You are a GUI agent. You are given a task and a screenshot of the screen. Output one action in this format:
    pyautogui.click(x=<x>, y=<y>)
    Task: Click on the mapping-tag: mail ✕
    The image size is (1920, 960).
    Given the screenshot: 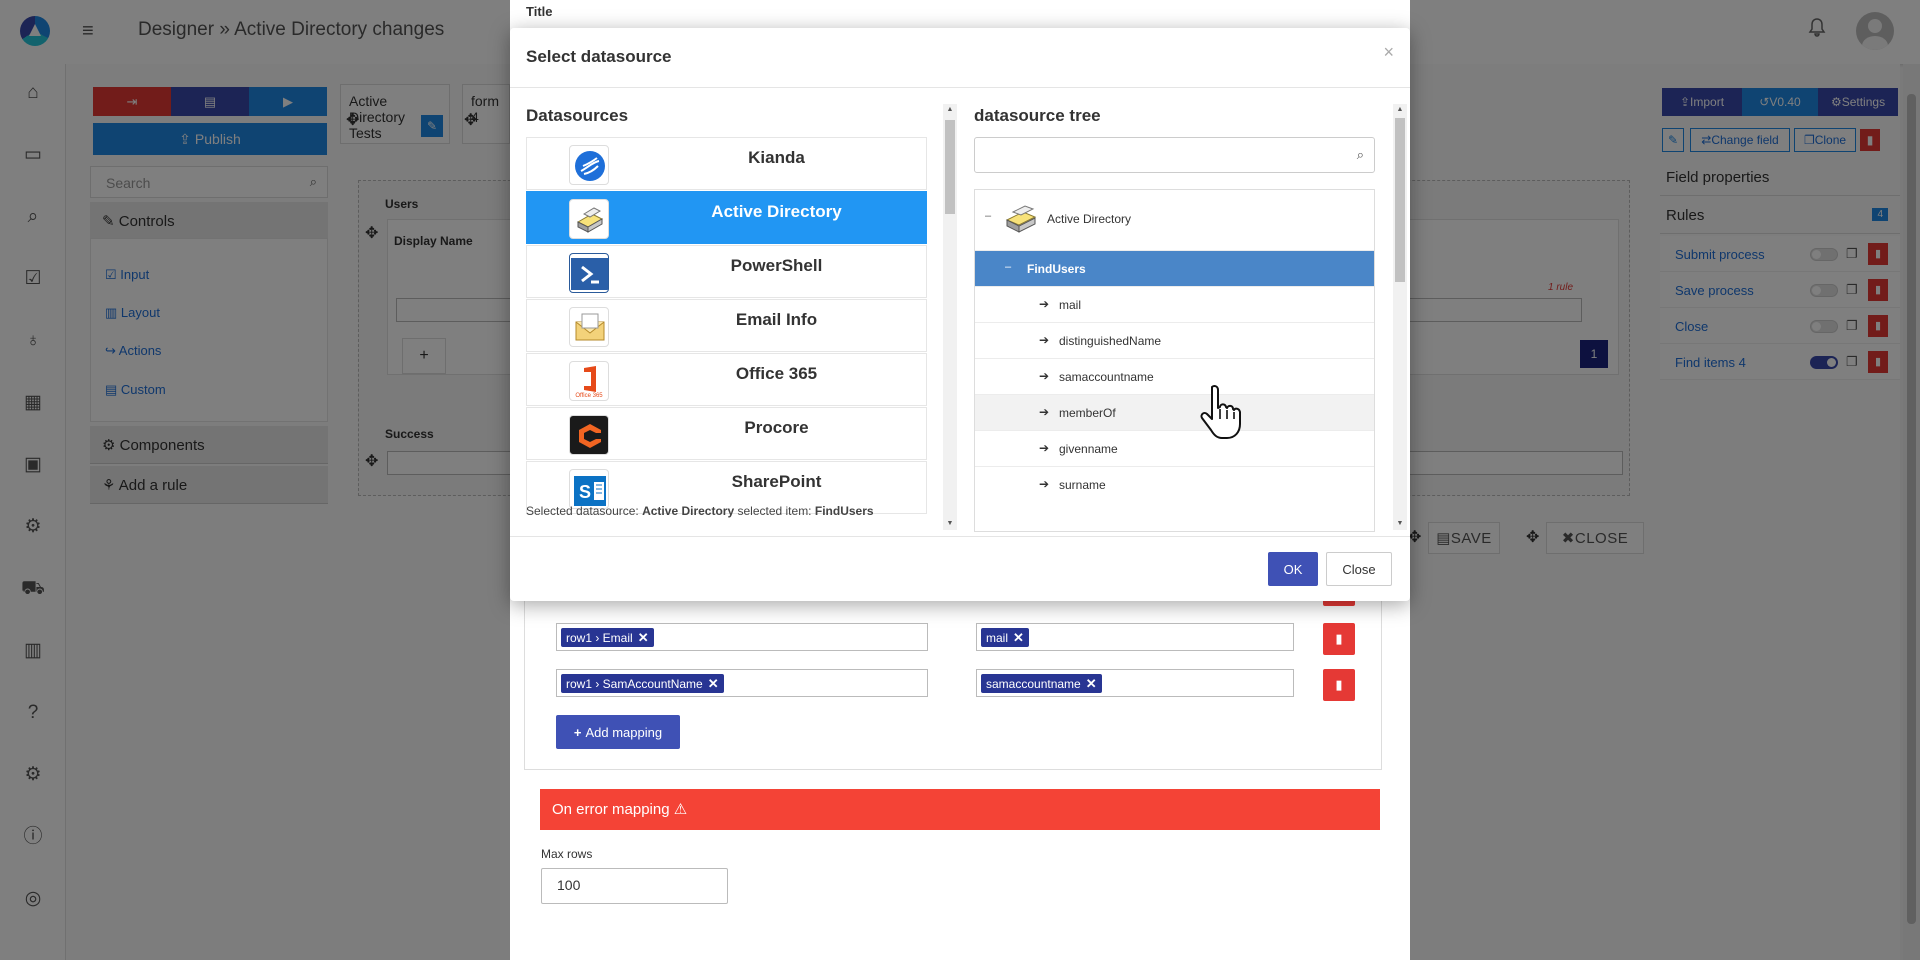 What is the action you would take?
    pyautogui.click(x=1005, y=637)
    